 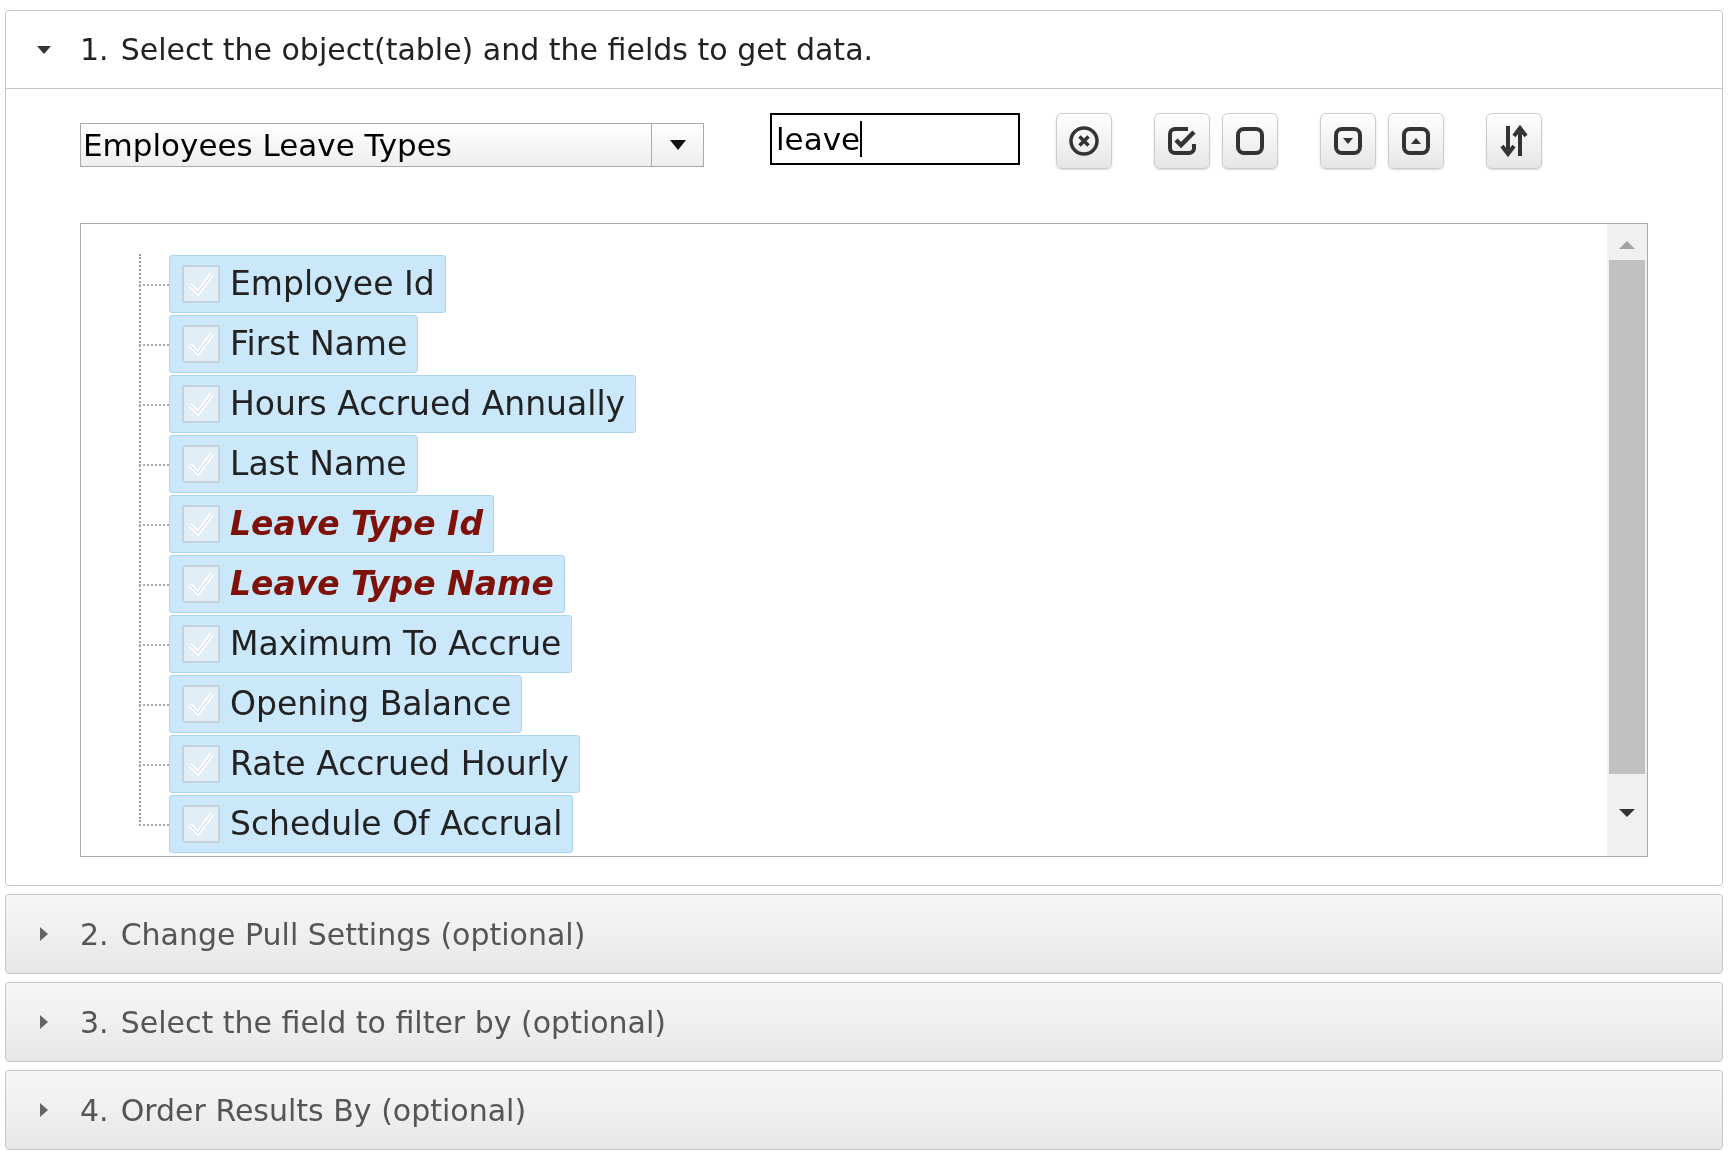 I want to click on section-title: Change Pull Settings (optional), so click(x=353, y=934).